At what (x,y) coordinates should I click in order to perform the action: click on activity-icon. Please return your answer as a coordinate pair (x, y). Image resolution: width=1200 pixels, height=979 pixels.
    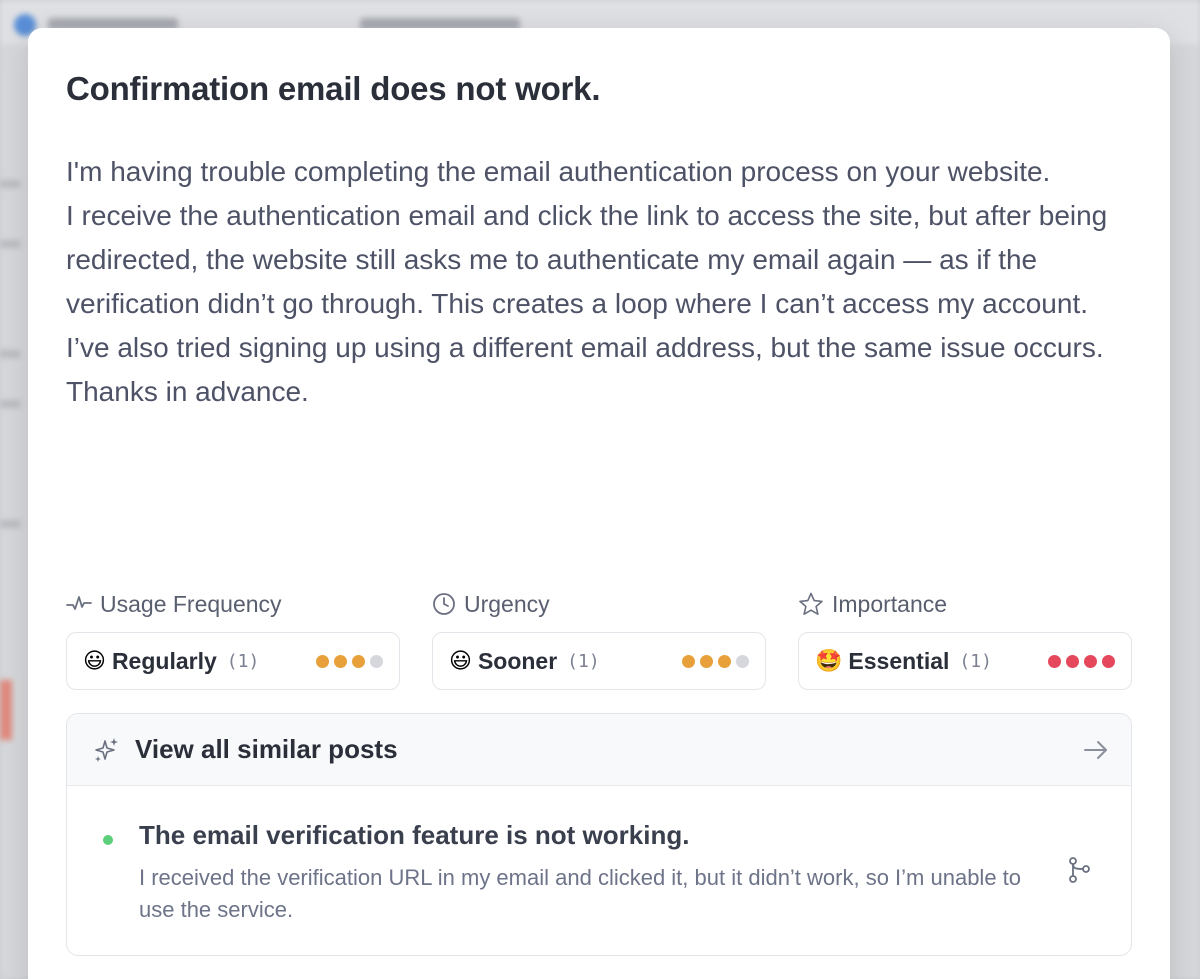
    Looking at the image, I should click on (79, 603).